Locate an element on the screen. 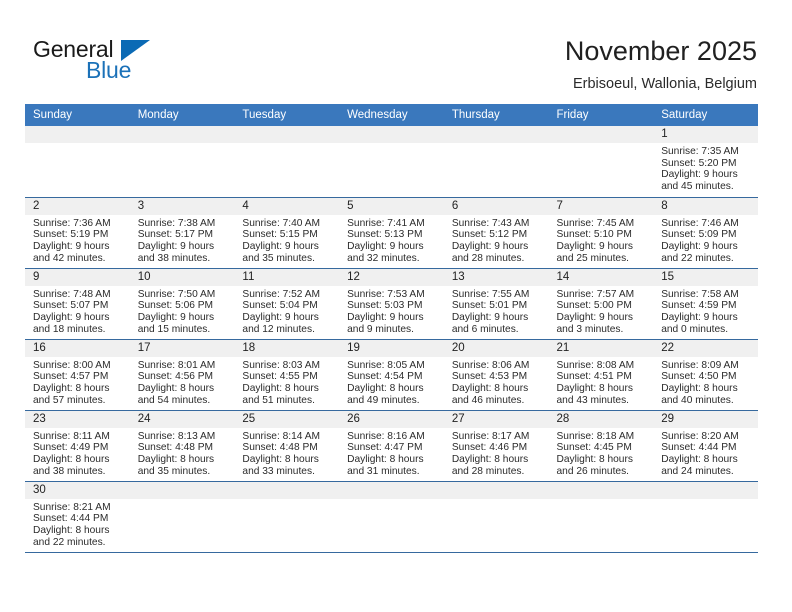 The width and height of the screenshot is (792, 612). sunrise-text: Sunrise: 8:13 AM is located at coordinates (176, 436).